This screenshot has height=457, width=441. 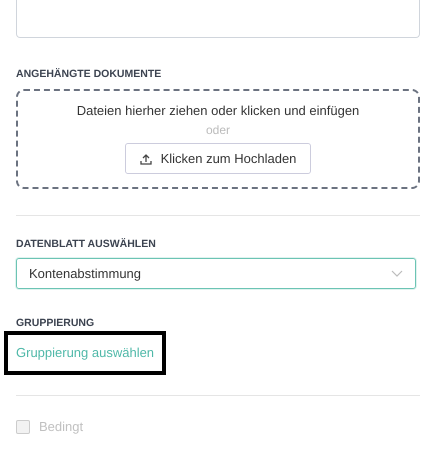 What do you see at coordinates (218, 111) in the screenshot?
I see `drop-hint: Dateien hierher ziehen oder klicken und einfügen` at bounding box center [218, 111].